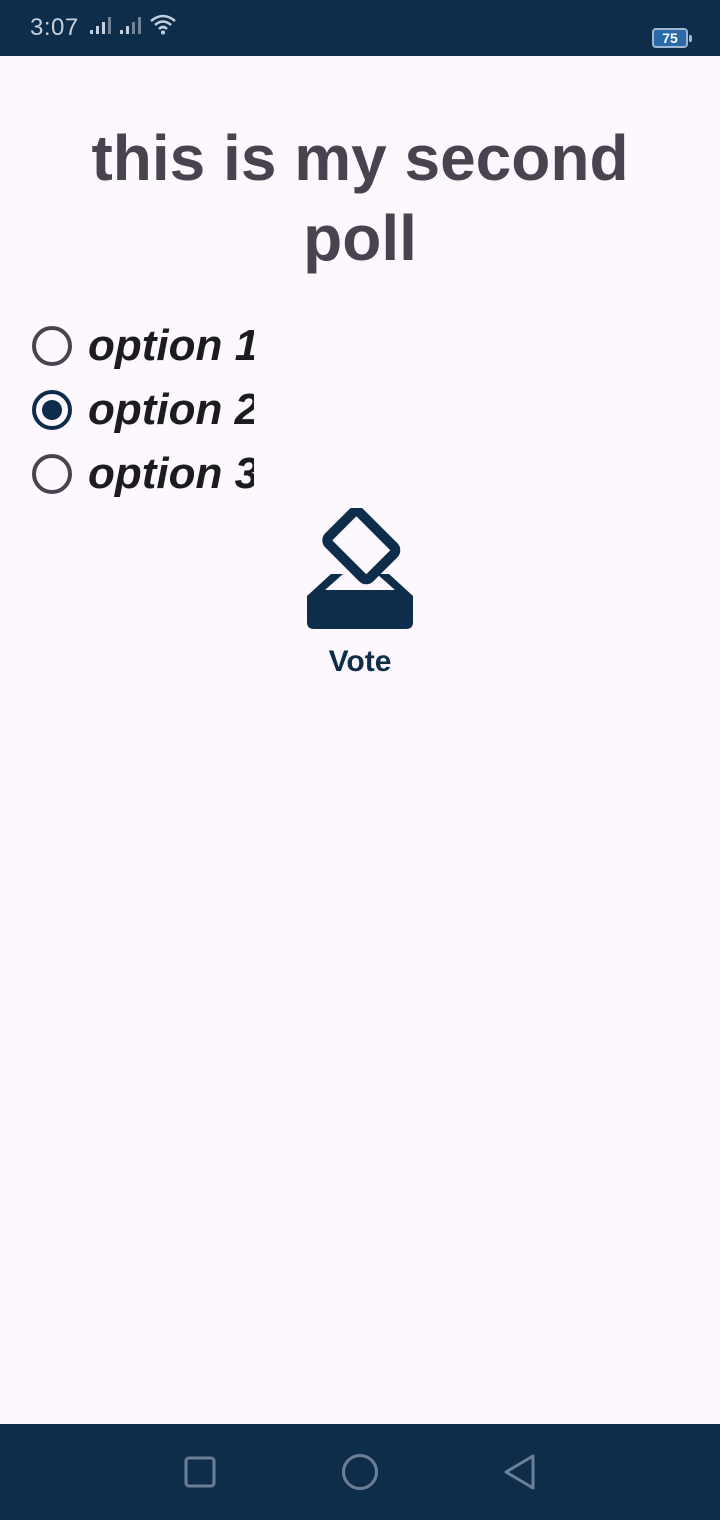 The height and width of the screenshot is (1520, 720). What do you see at coordinates (360, 28) in the screenshot?
I see `status-bar: 3:07 75` at bounding box center [360, 28].